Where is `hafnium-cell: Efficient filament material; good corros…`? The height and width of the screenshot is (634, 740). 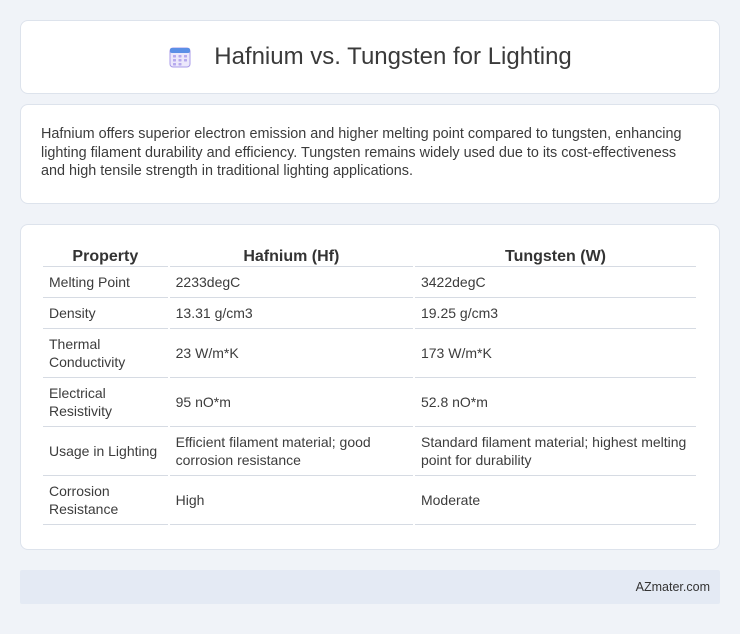
hafnium-cell: Efficient filament material; good corros… is located at coordinates (291, 451).